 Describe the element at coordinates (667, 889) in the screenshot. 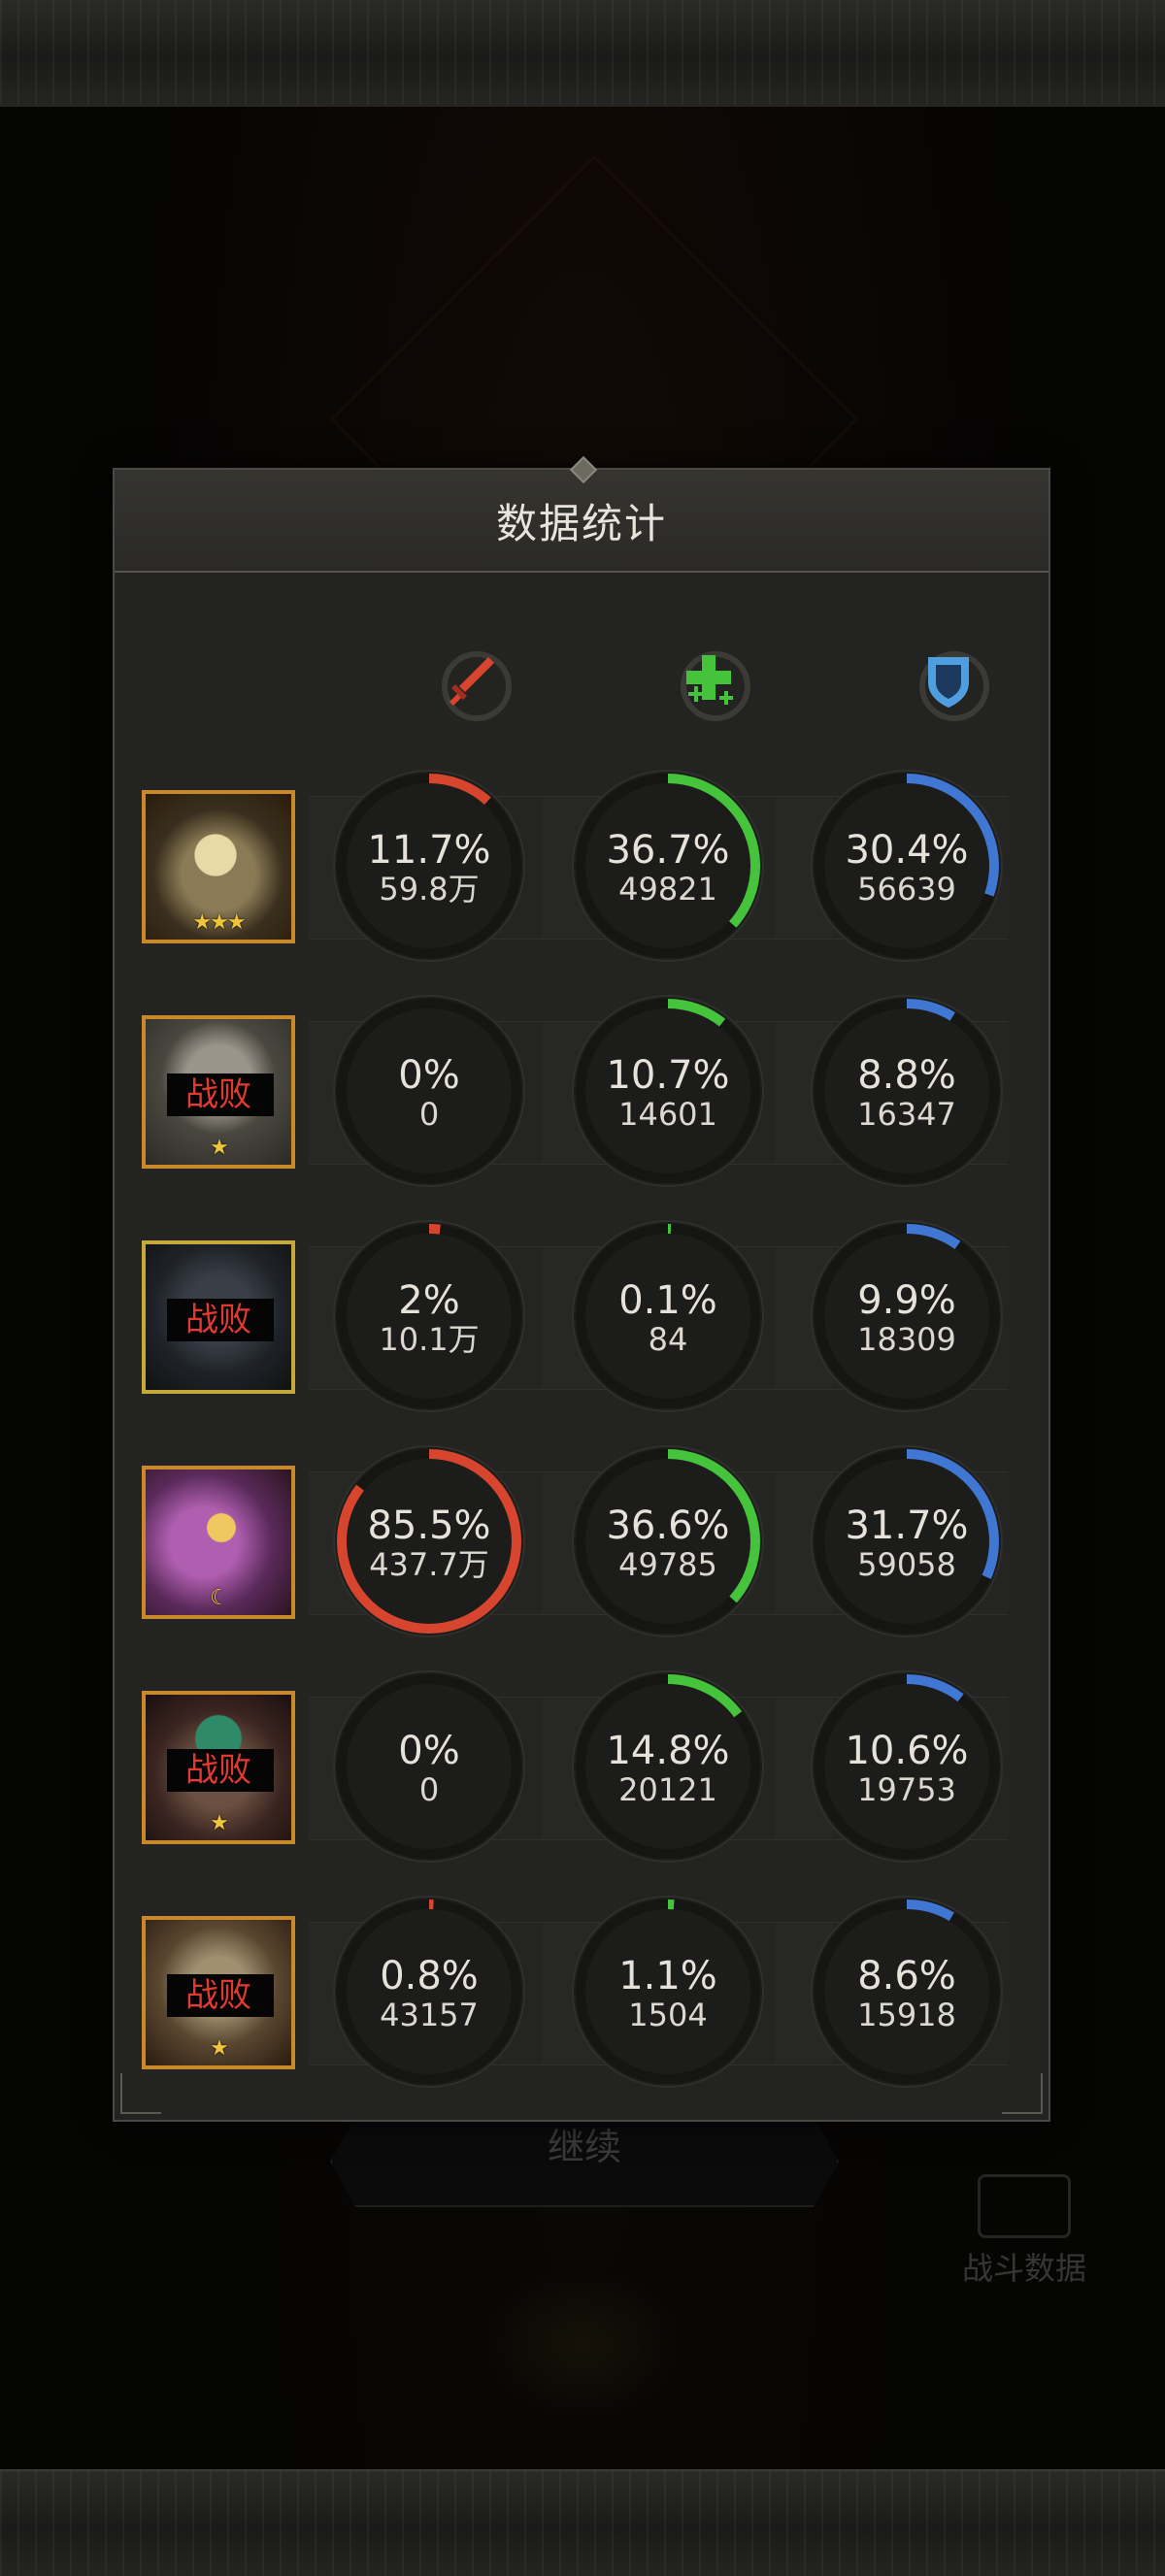

I see `heal-amount: 49821` at that location.